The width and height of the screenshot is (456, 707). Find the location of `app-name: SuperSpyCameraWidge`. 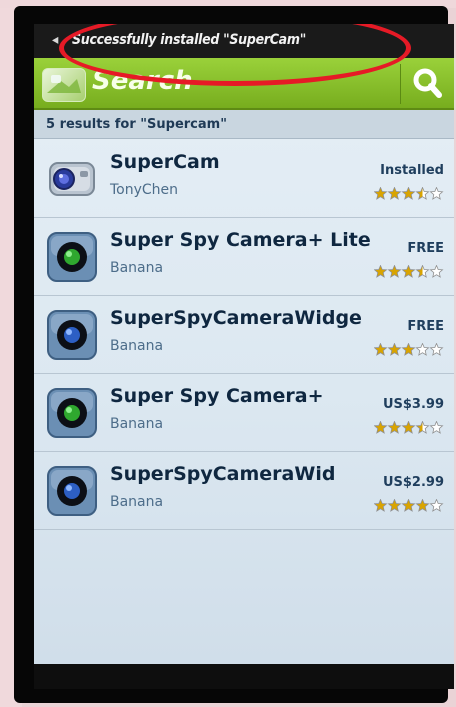

app-name: SuperSpyCameraWidge is located at coordinates (236, 318).